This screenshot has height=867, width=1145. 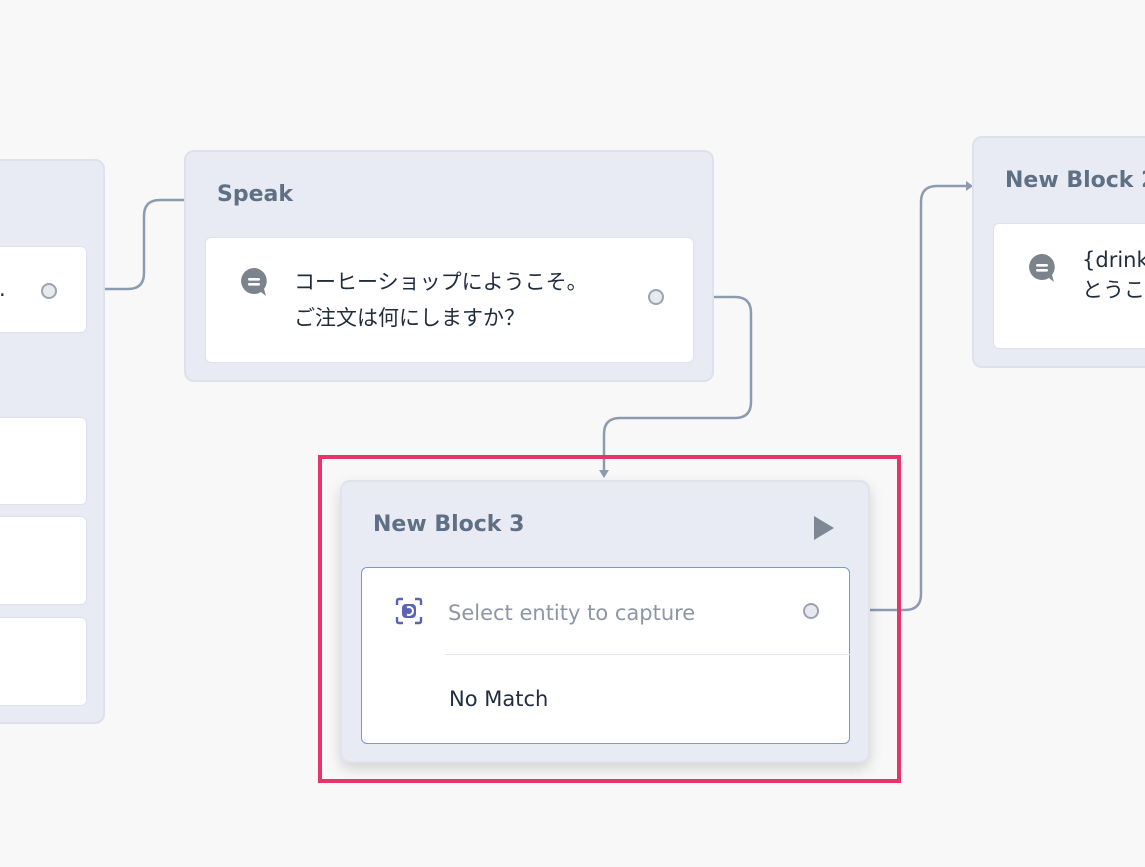 What do you see at coordinates (441, 282) in the screenshot?
I see `speak-step-text-line1: コーヒーショップにようこそ。` at bounding box center [441, 282].